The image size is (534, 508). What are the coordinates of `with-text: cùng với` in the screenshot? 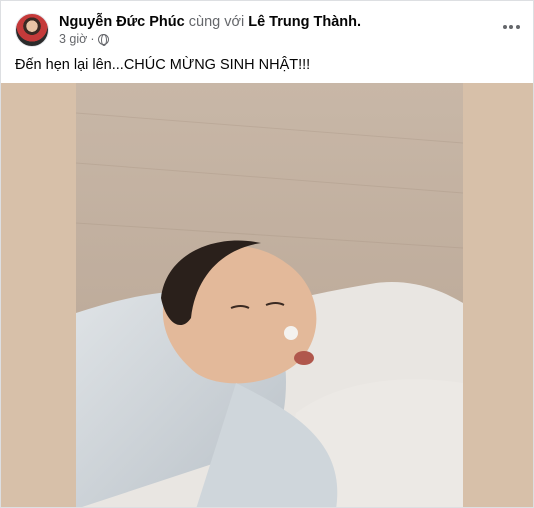 It's located at (216, 22).